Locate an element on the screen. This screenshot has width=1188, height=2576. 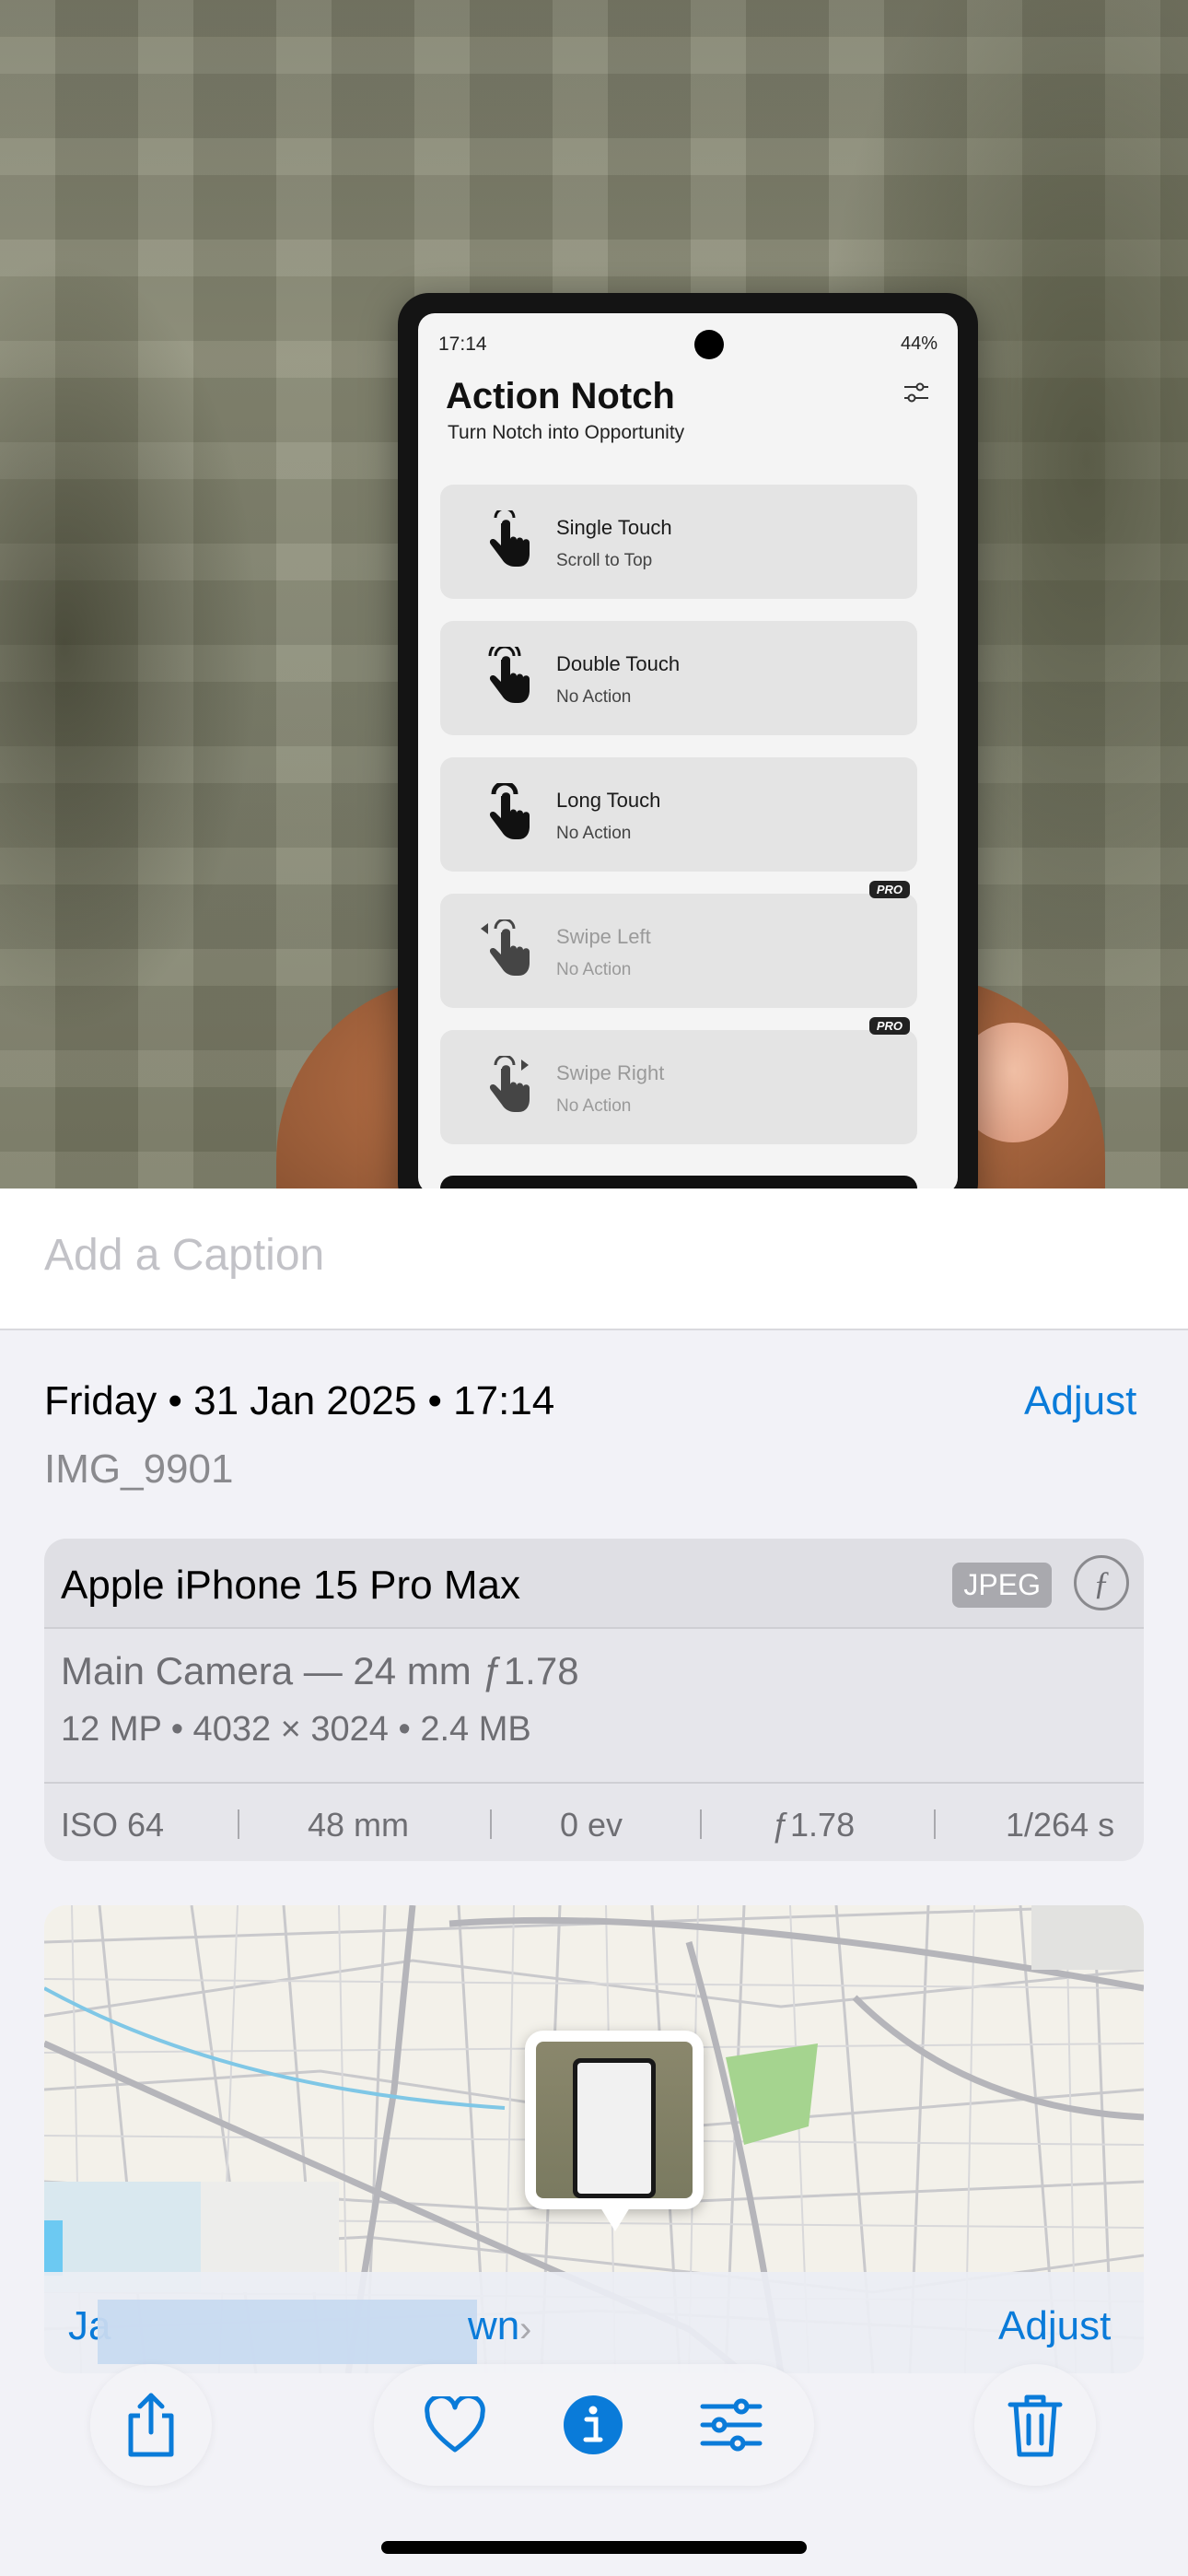
home-indicator is located at coordinates (594, 2547).